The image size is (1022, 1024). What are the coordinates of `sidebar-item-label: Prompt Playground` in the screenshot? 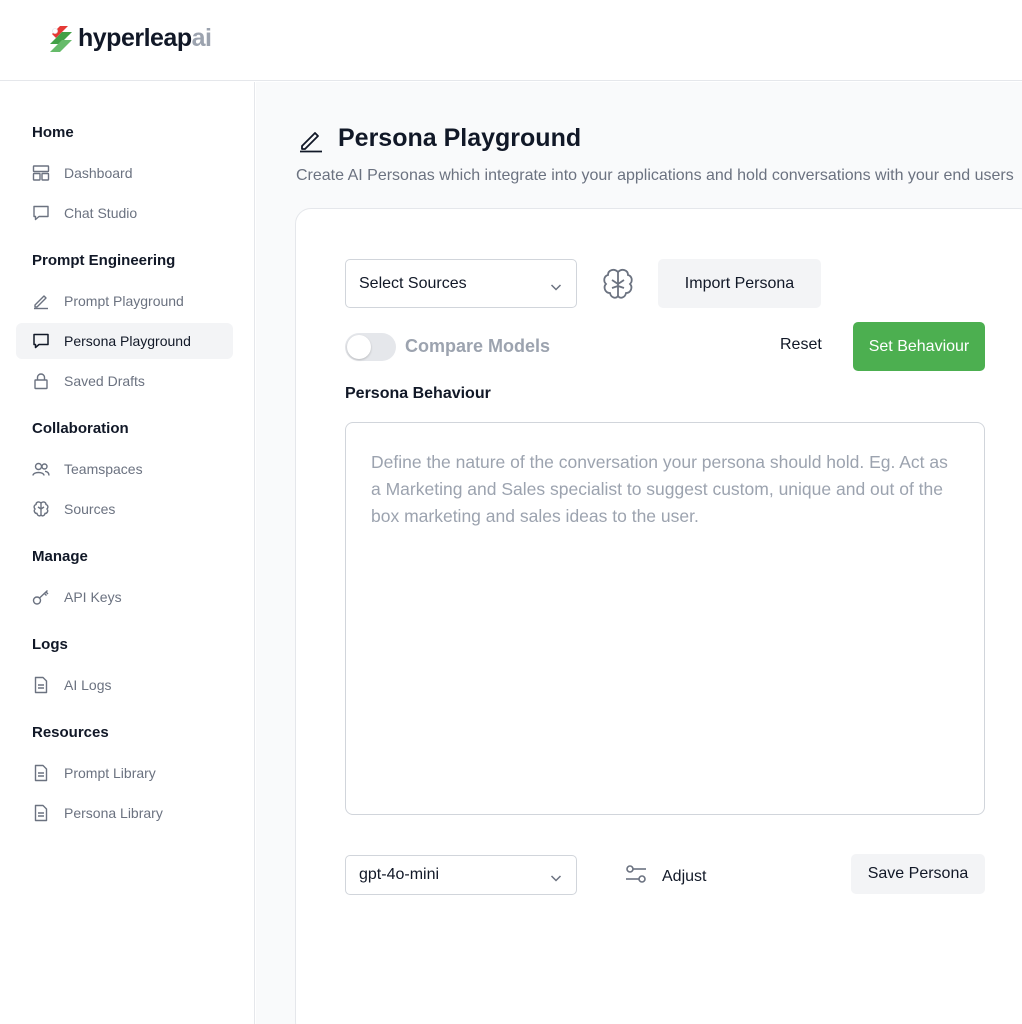 It's located at (124, 301).